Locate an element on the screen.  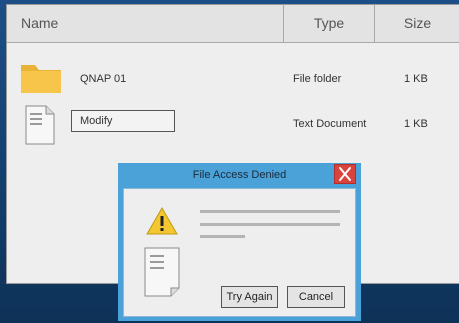
file-type-qnap: File folder is located at coordinates (317, 79).